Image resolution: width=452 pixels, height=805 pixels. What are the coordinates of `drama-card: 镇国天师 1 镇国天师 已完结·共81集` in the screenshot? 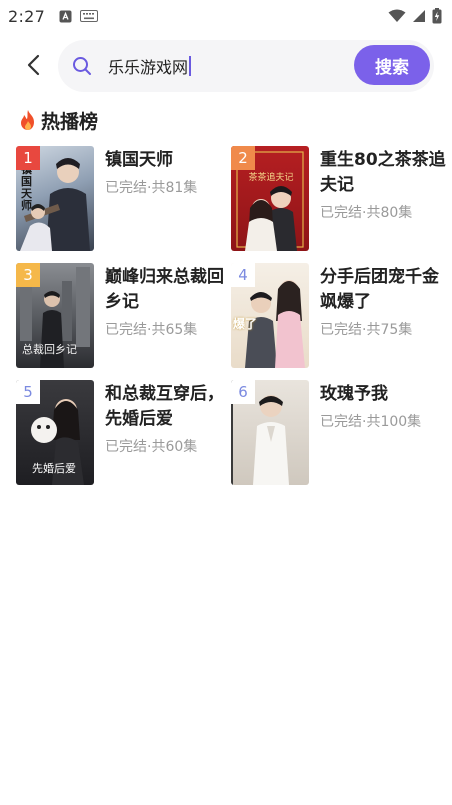 It's located at (123, 199).